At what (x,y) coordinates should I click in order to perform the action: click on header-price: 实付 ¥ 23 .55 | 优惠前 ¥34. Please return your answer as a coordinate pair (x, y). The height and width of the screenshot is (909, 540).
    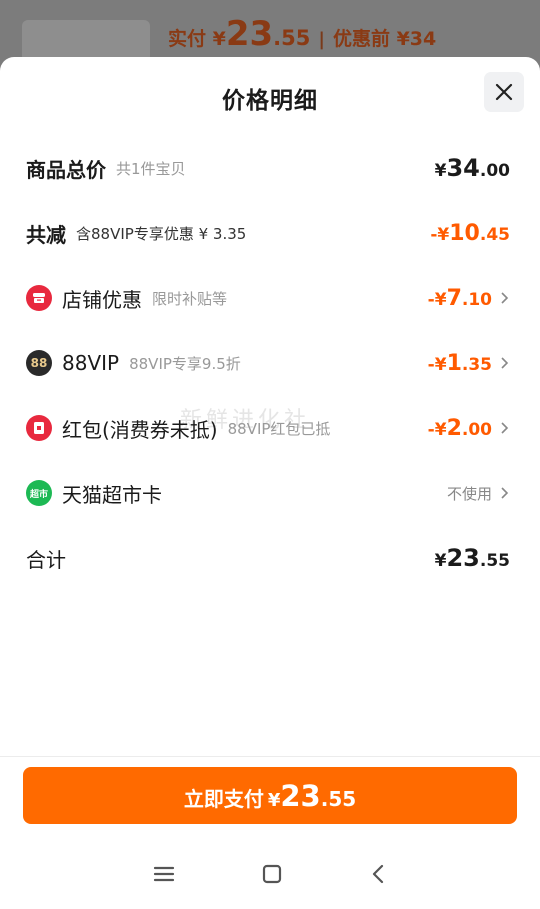
    Looking at the image, I should click on (302, 37).